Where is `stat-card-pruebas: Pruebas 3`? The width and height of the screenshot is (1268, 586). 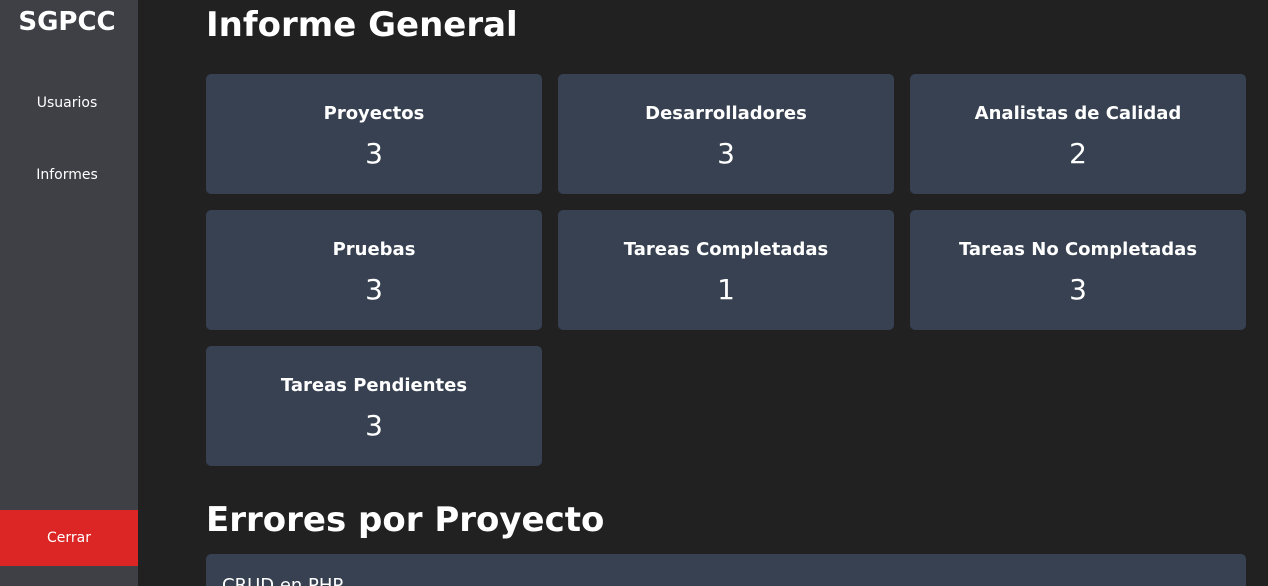
stat-card-pruebas: Pruebas 3 is located at coordinates (374, 270).